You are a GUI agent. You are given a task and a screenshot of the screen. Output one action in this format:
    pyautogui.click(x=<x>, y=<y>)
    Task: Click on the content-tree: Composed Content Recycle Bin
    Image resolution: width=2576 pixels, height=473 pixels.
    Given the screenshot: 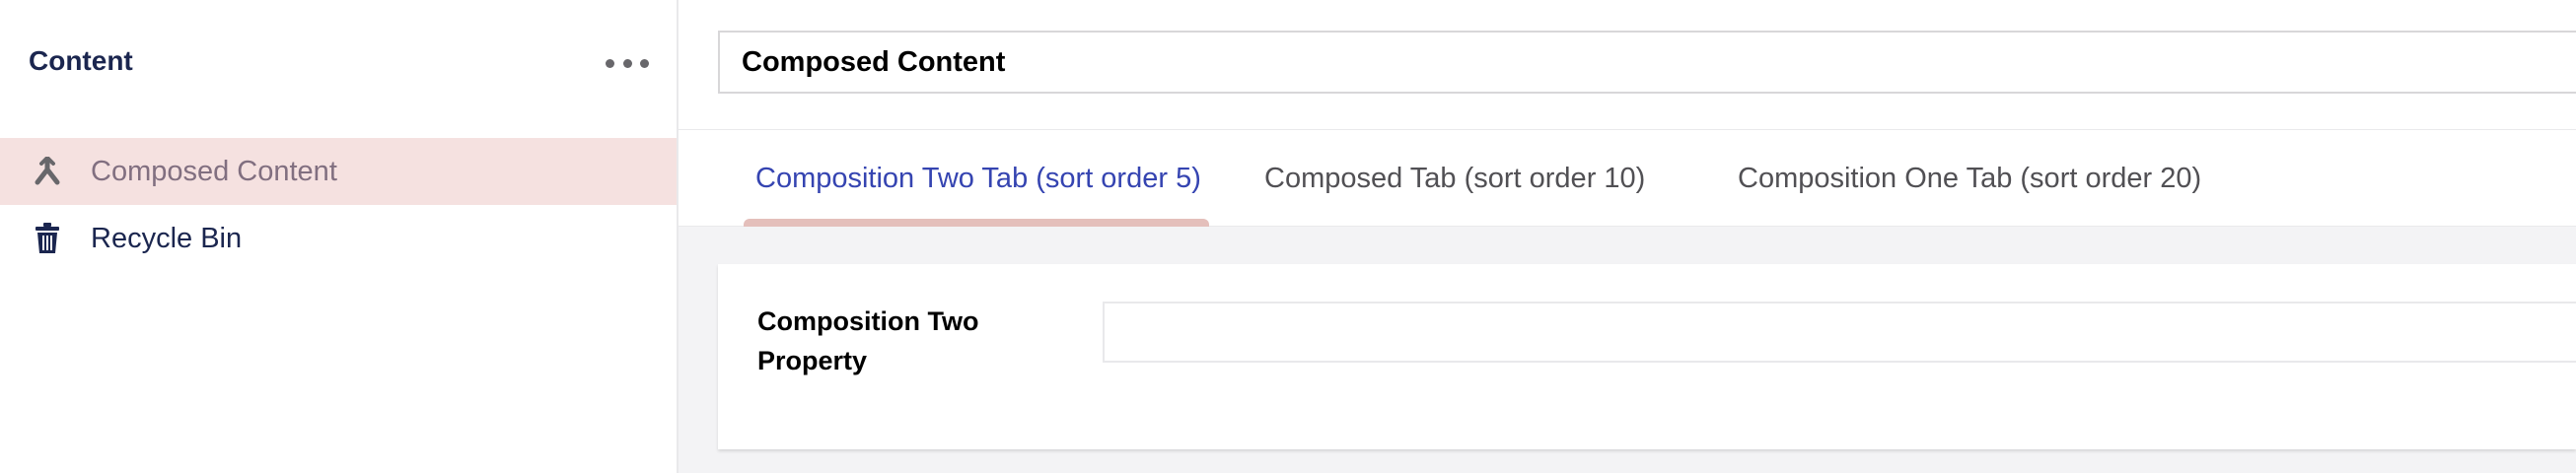 What is the action you would take?
    pyautogui.click(x=338, y=205)
    